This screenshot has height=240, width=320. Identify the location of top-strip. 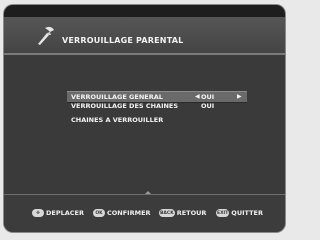
(144, 11).